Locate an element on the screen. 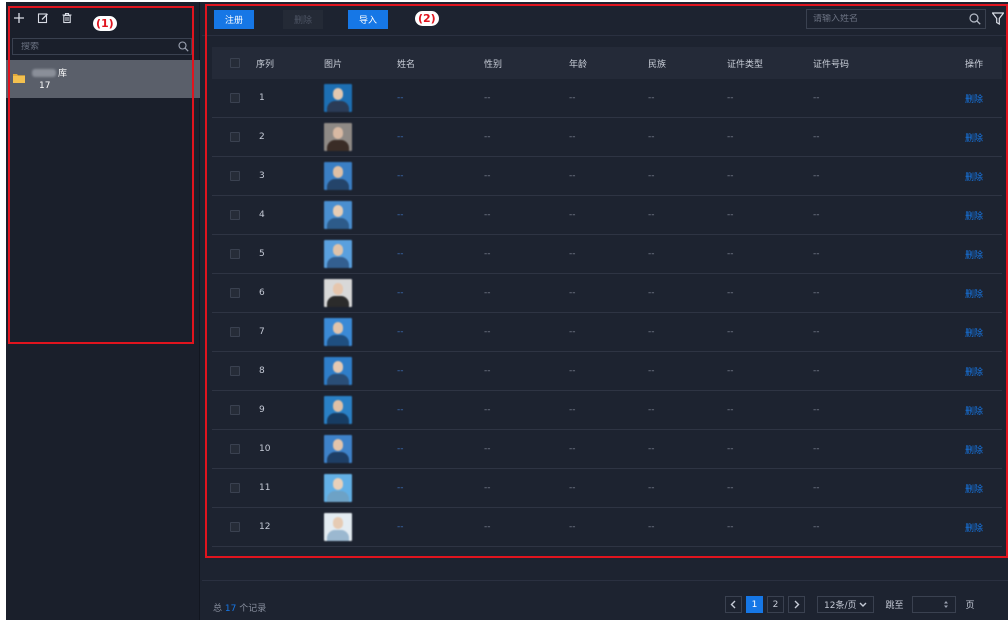 The width and height of the screenshot is (1008, 620). jump-label: 跳至 is located at coordinates (894, 606).